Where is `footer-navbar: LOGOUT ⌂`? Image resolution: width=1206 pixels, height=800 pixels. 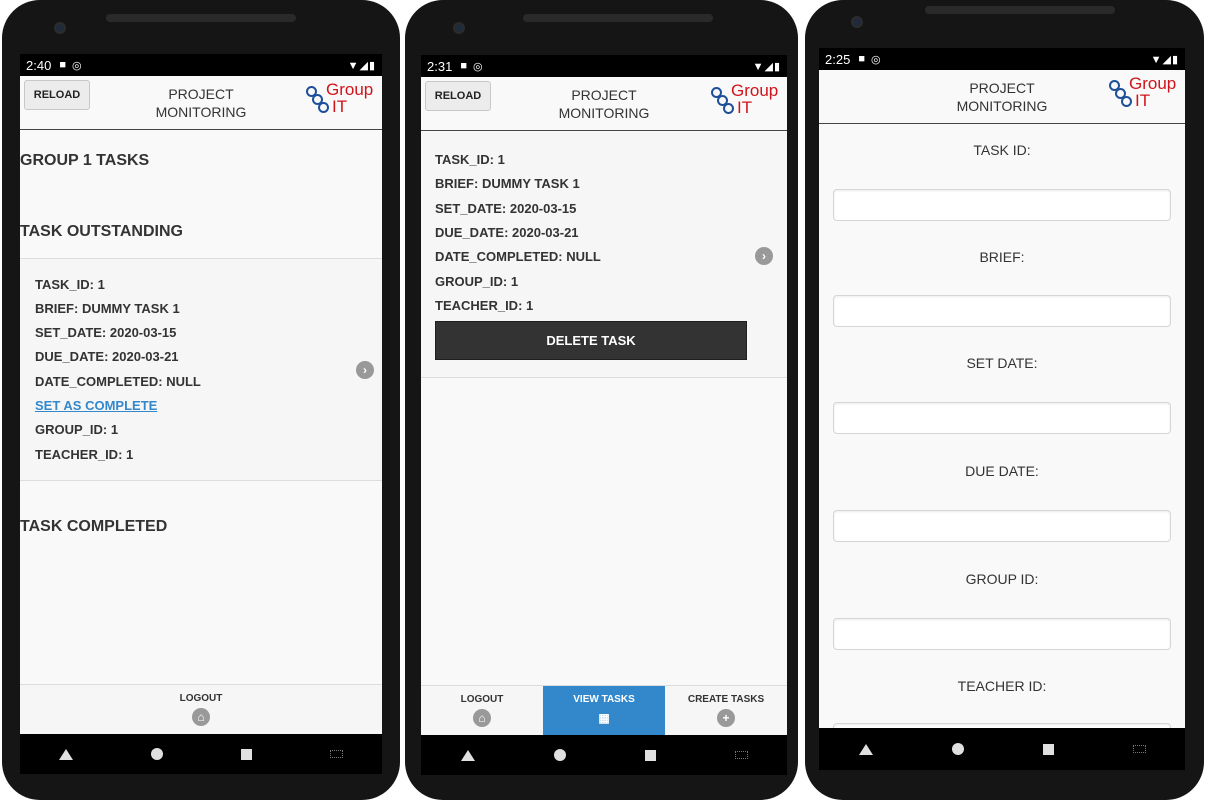
footer-navbar: LOGOUT ⌂ is located at coordinates (201, 709).